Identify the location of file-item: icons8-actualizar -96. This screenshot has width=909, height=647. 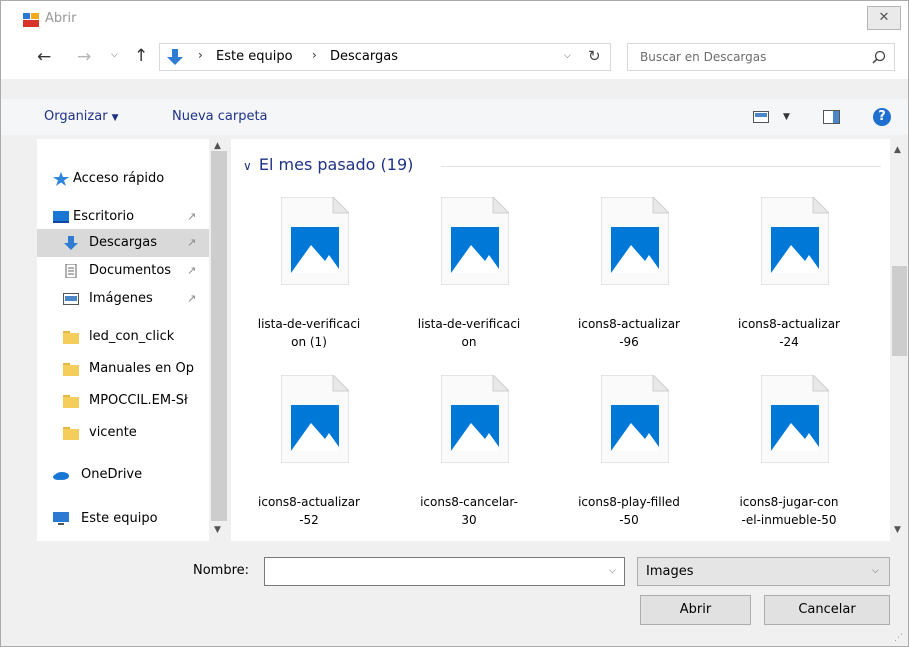
(629, 281).